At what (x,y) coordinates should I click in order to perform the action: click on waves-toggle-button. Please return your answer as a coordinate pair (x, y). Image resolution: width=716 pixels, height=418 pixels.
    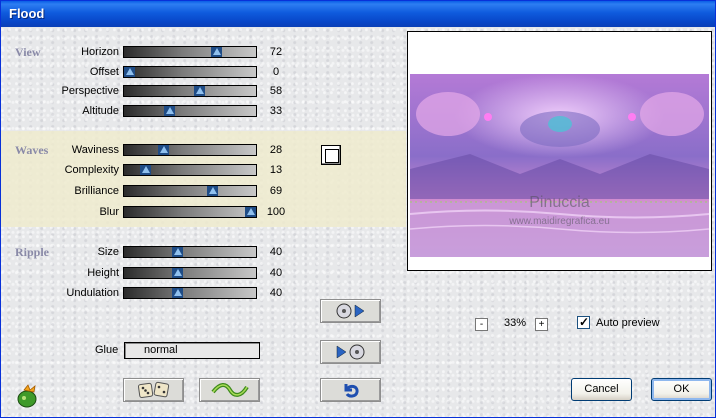
    Looking at the image, I should click on (331, 155).